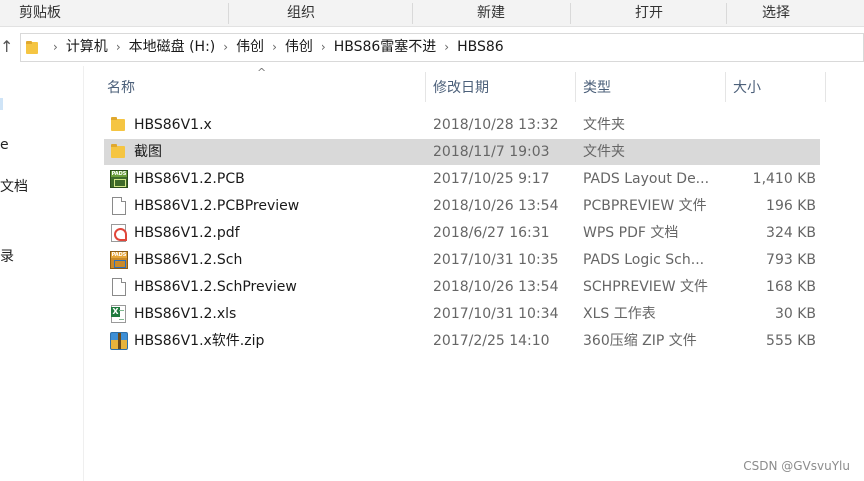  What do you see at coordinates (87, 47) in the screenshot?
I see `breadcrumb-item-computer: 计算机` at bounding box center [87, 47].